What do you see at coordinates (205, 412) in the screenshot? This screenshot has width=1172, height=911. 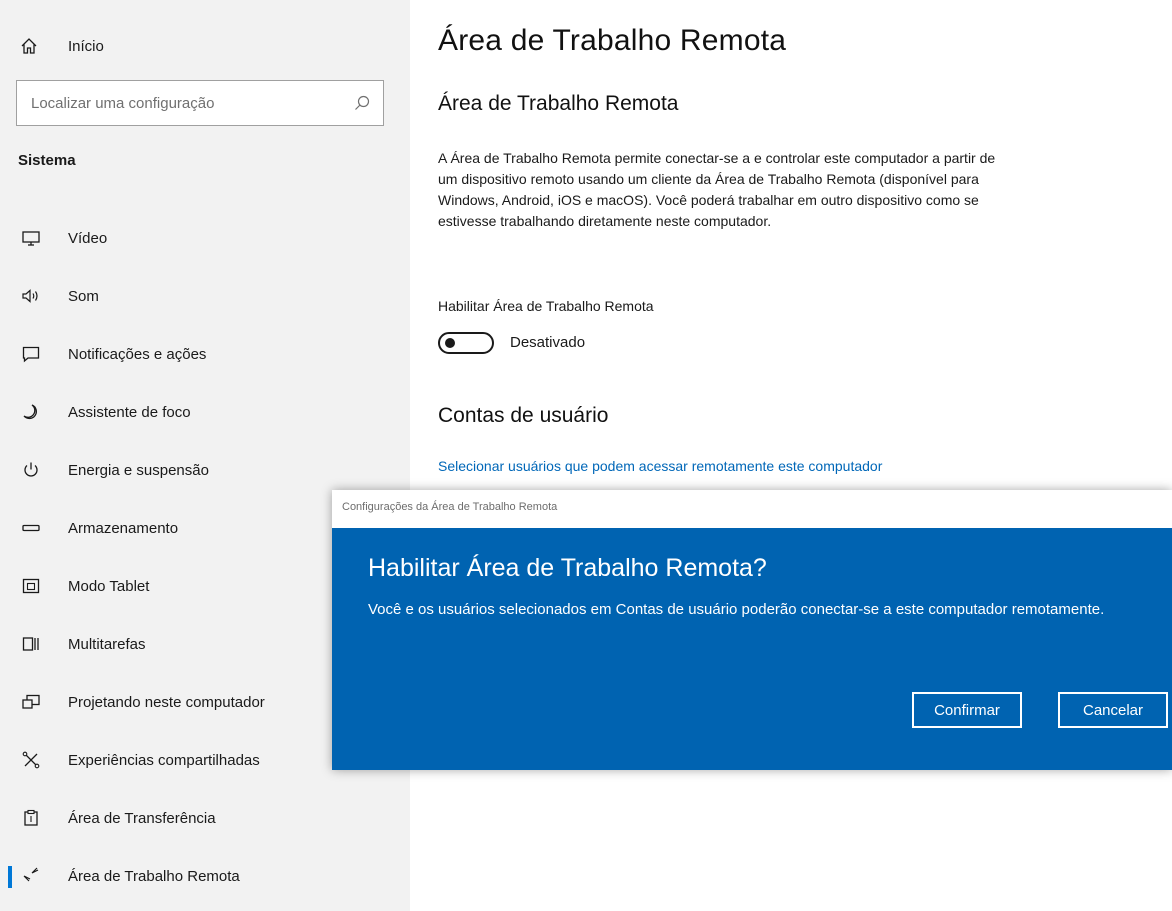 I see `sidebar-item-focus-assist: Assistente de foco` at bounding box center [205, 412].